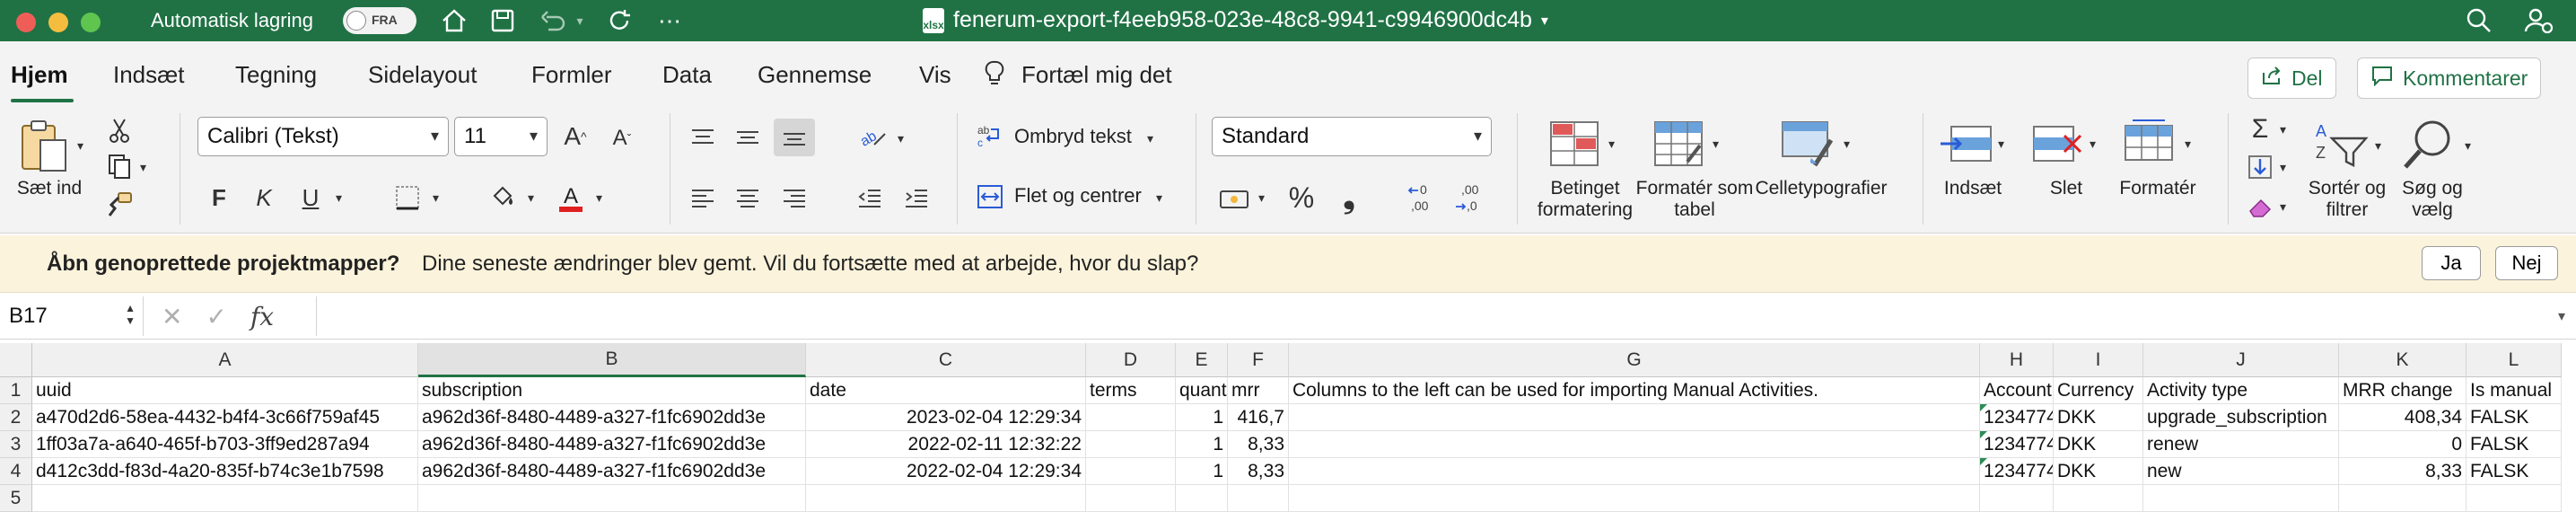  Describe the element at coordinates (1131, 471) in the screenshot. I see `cell-d4` at that location.